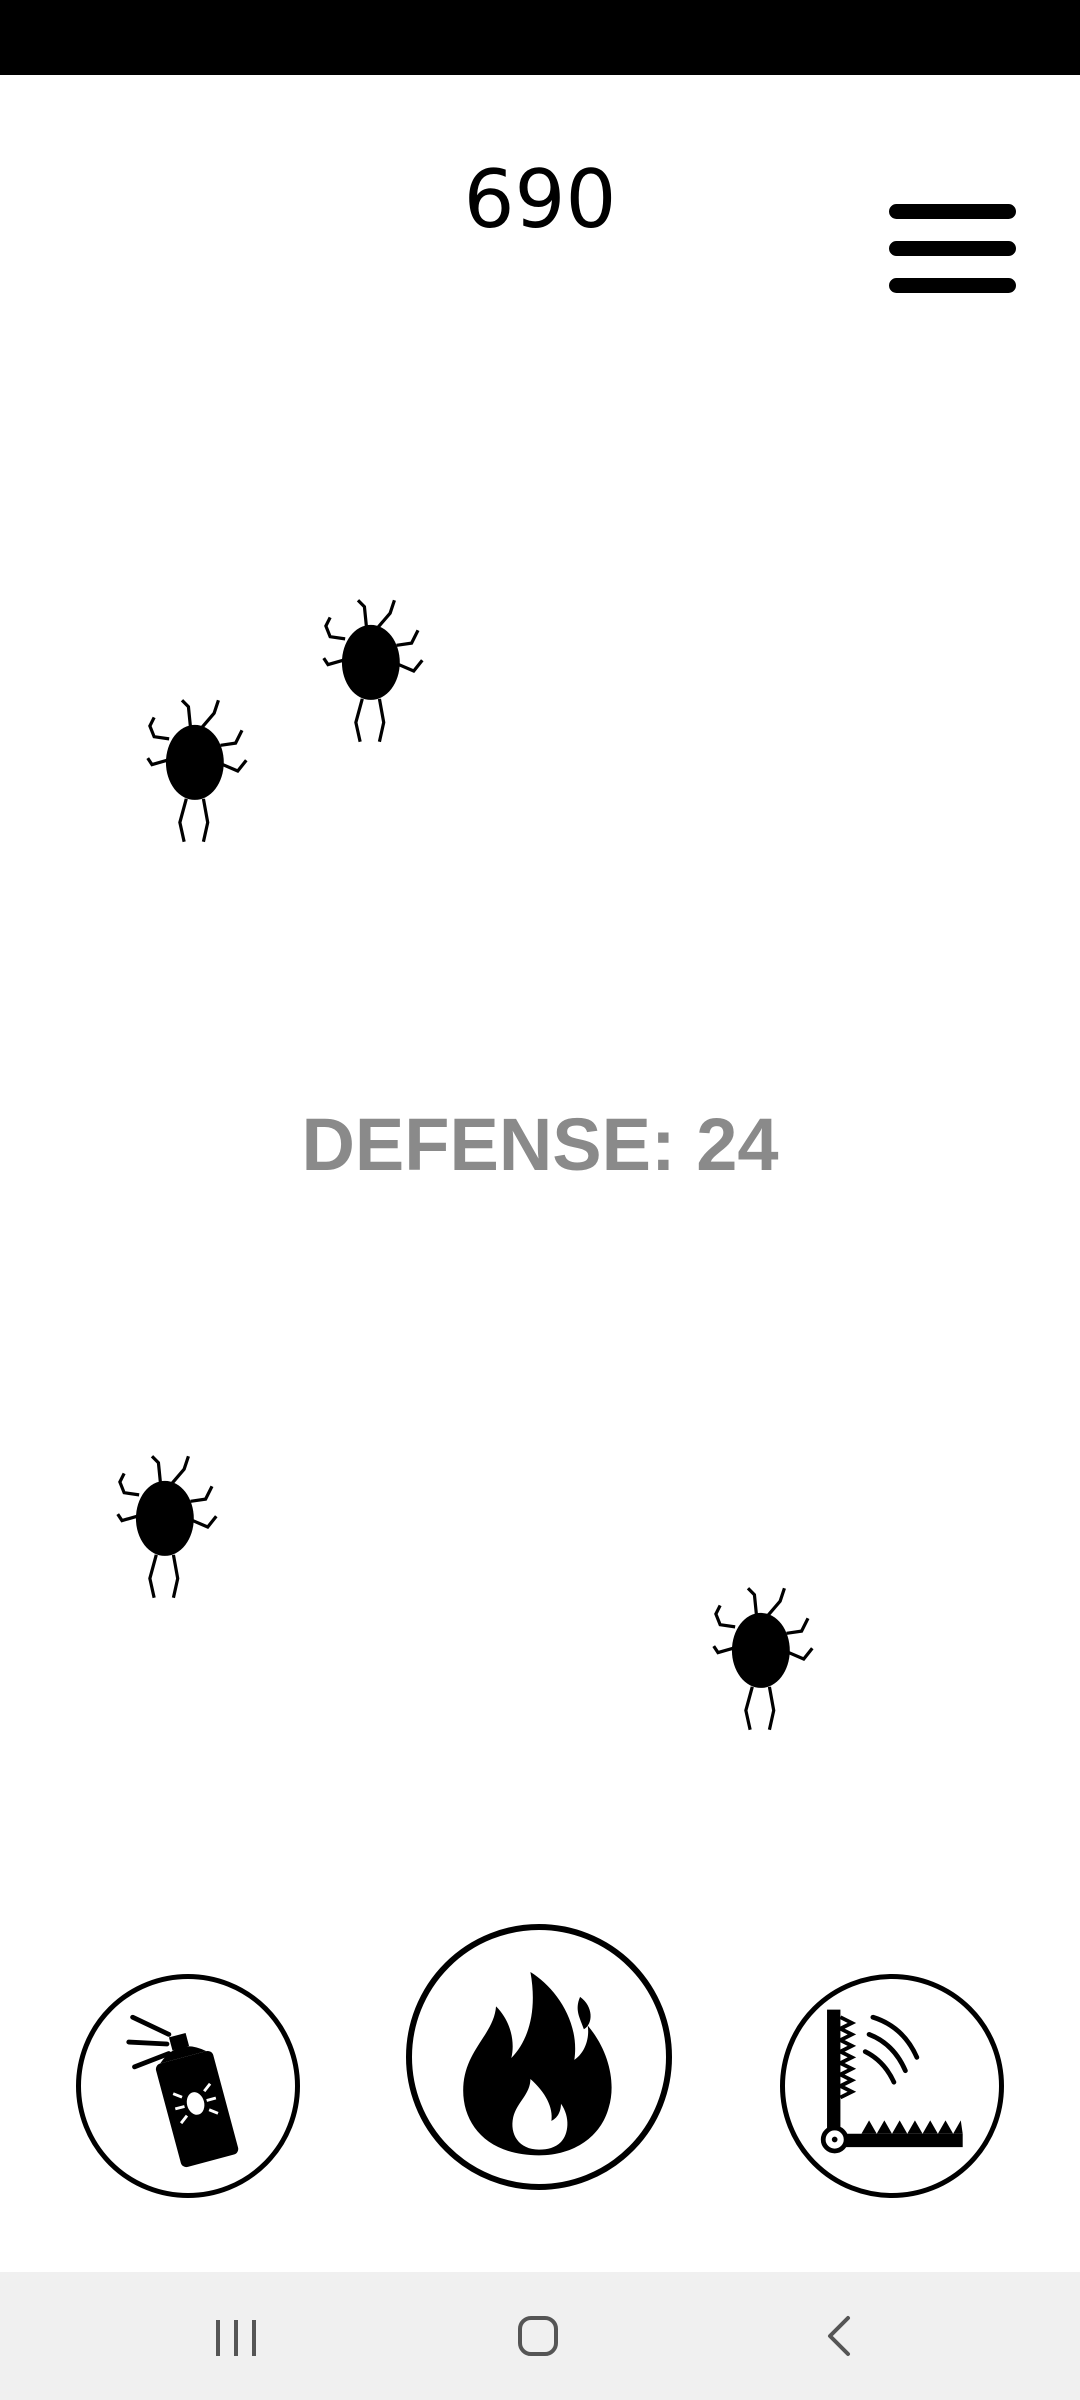 This screenshot has width=1080, height=2400. I want to click on status-bar, so click(540, 37).